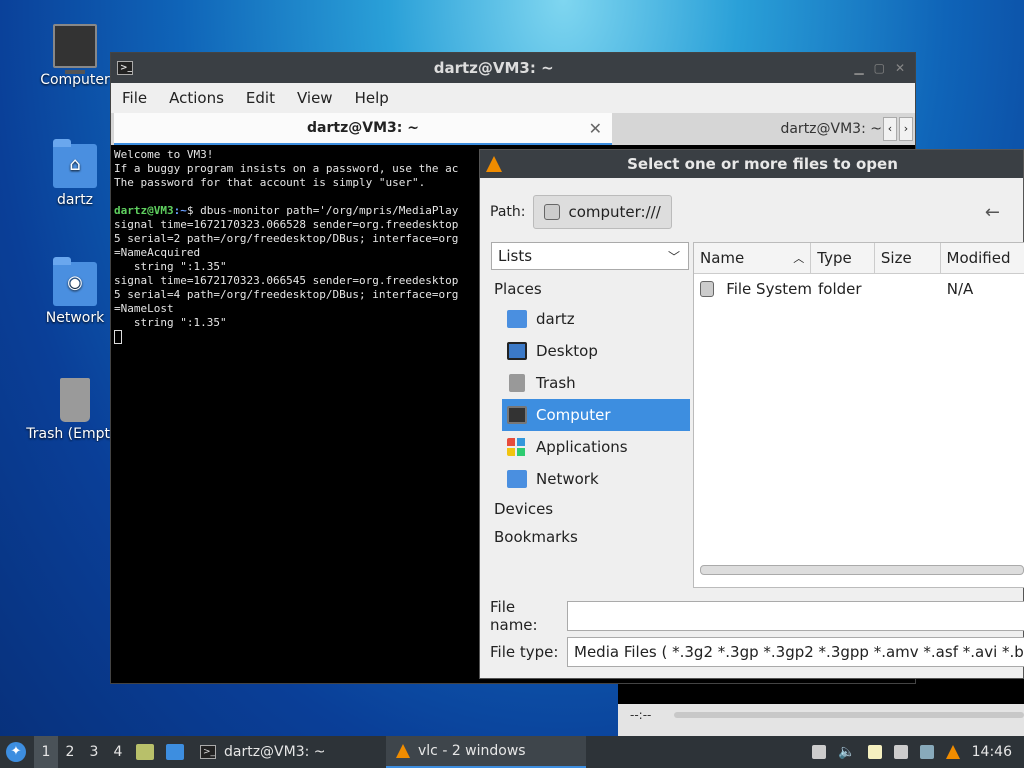 This screenshot has height=768, width=1024. Describe the element at coordinates (900, 752) in the screenshot. I see `network-icon` at that location.